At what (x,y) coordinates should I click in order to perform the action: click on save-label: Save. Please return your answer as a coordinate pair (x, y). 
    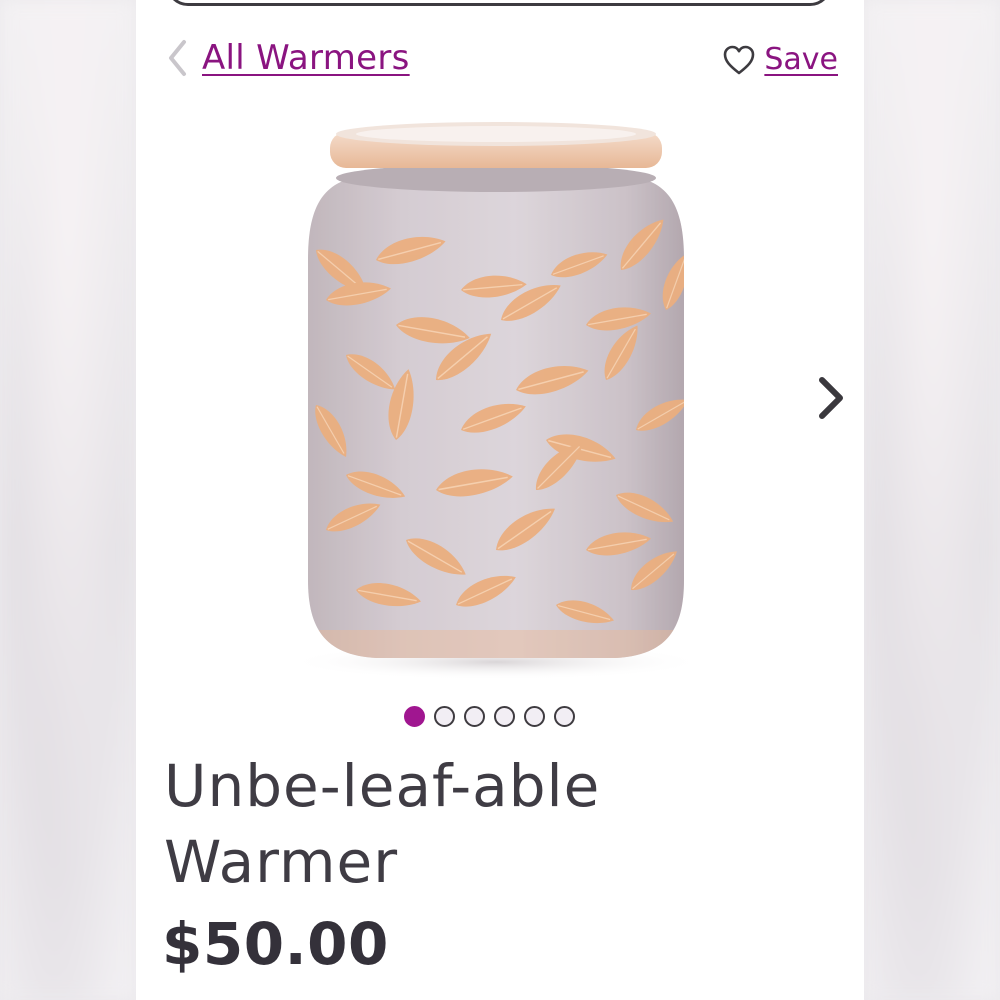
    Looking at the image, I should click on (801, 59).